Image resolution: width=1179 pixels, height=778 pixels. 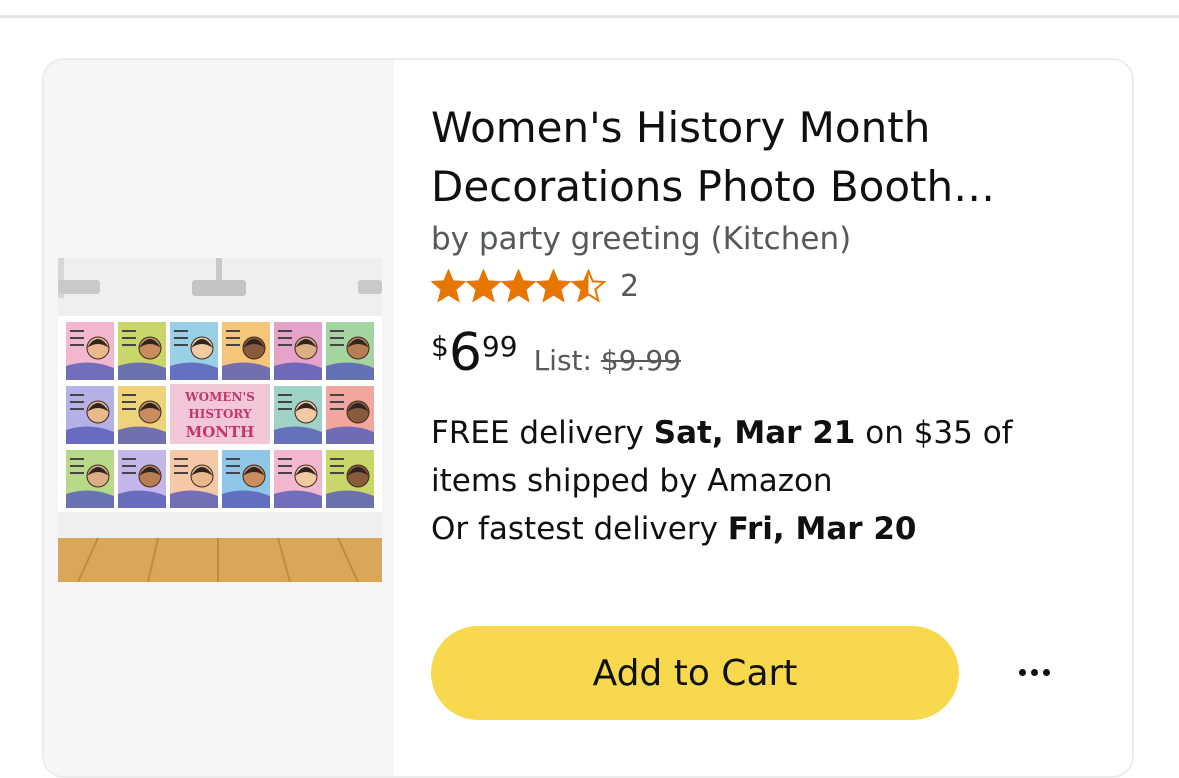 I want to click on banner-text-1: WOMEN'S, so click(x=219, y=397).